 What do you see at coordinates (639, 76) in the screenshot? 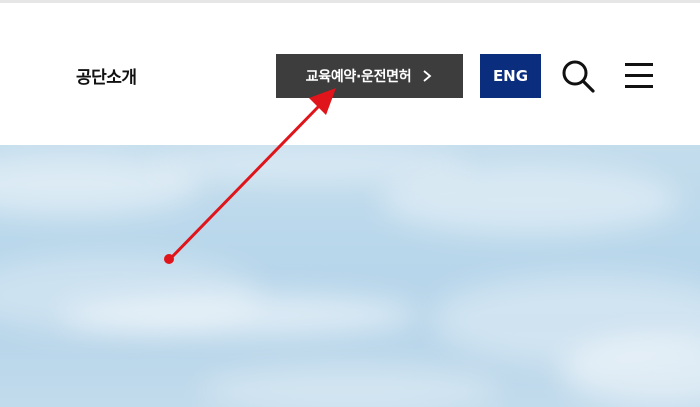
I see `hamburger-menu-icon` at bounding box center [639, 76].